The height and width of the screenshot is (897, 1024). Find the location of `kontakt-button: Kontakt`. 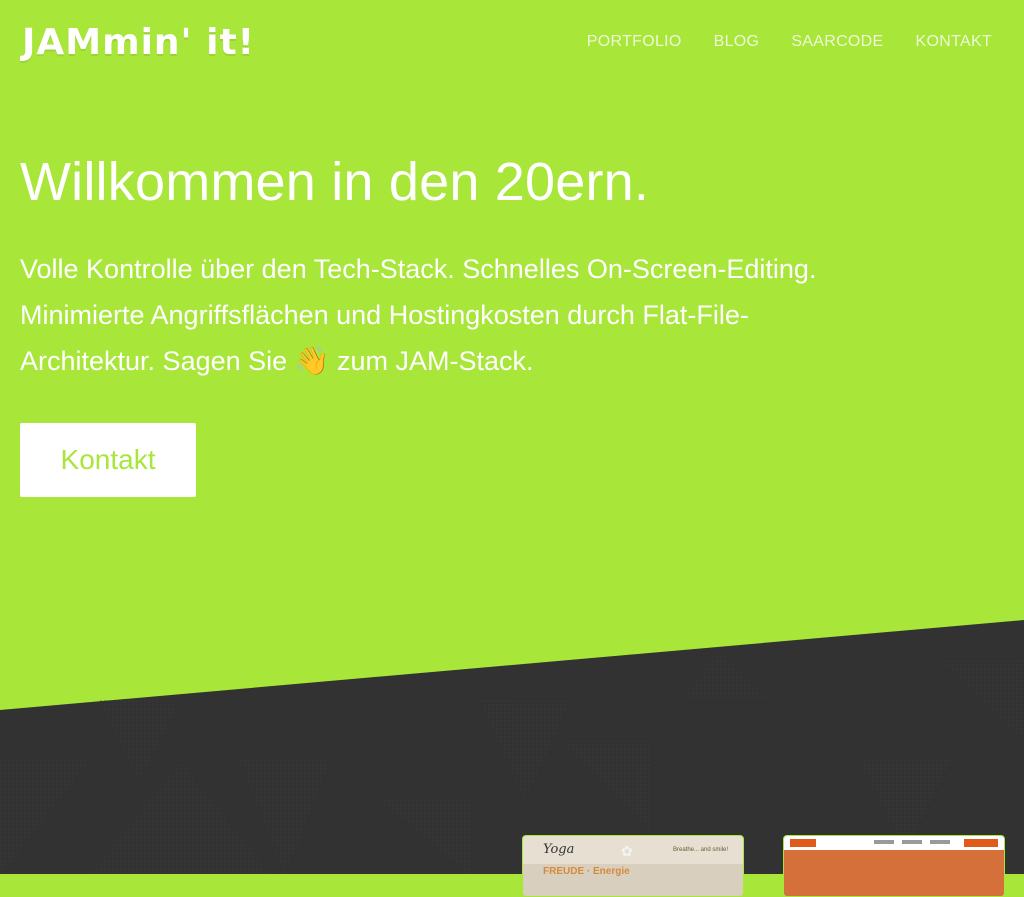

kontakt-button: Kontakt is located at coordinates (108, 460).